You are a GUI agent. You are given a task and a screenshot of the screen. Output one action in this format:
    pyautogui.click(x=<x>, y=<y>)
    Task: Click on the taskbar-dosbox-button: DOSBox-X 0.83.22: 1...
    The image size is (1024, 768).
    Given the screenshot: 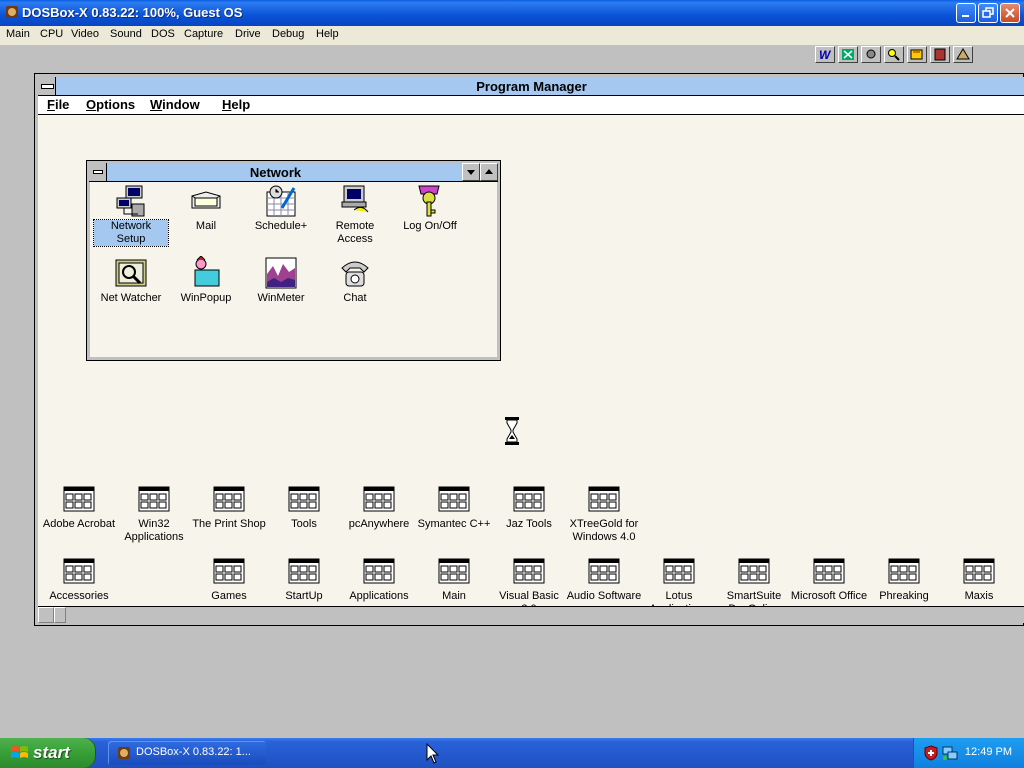 What is the action you would take?
    pyautogui.click(x=187, y=753)
    